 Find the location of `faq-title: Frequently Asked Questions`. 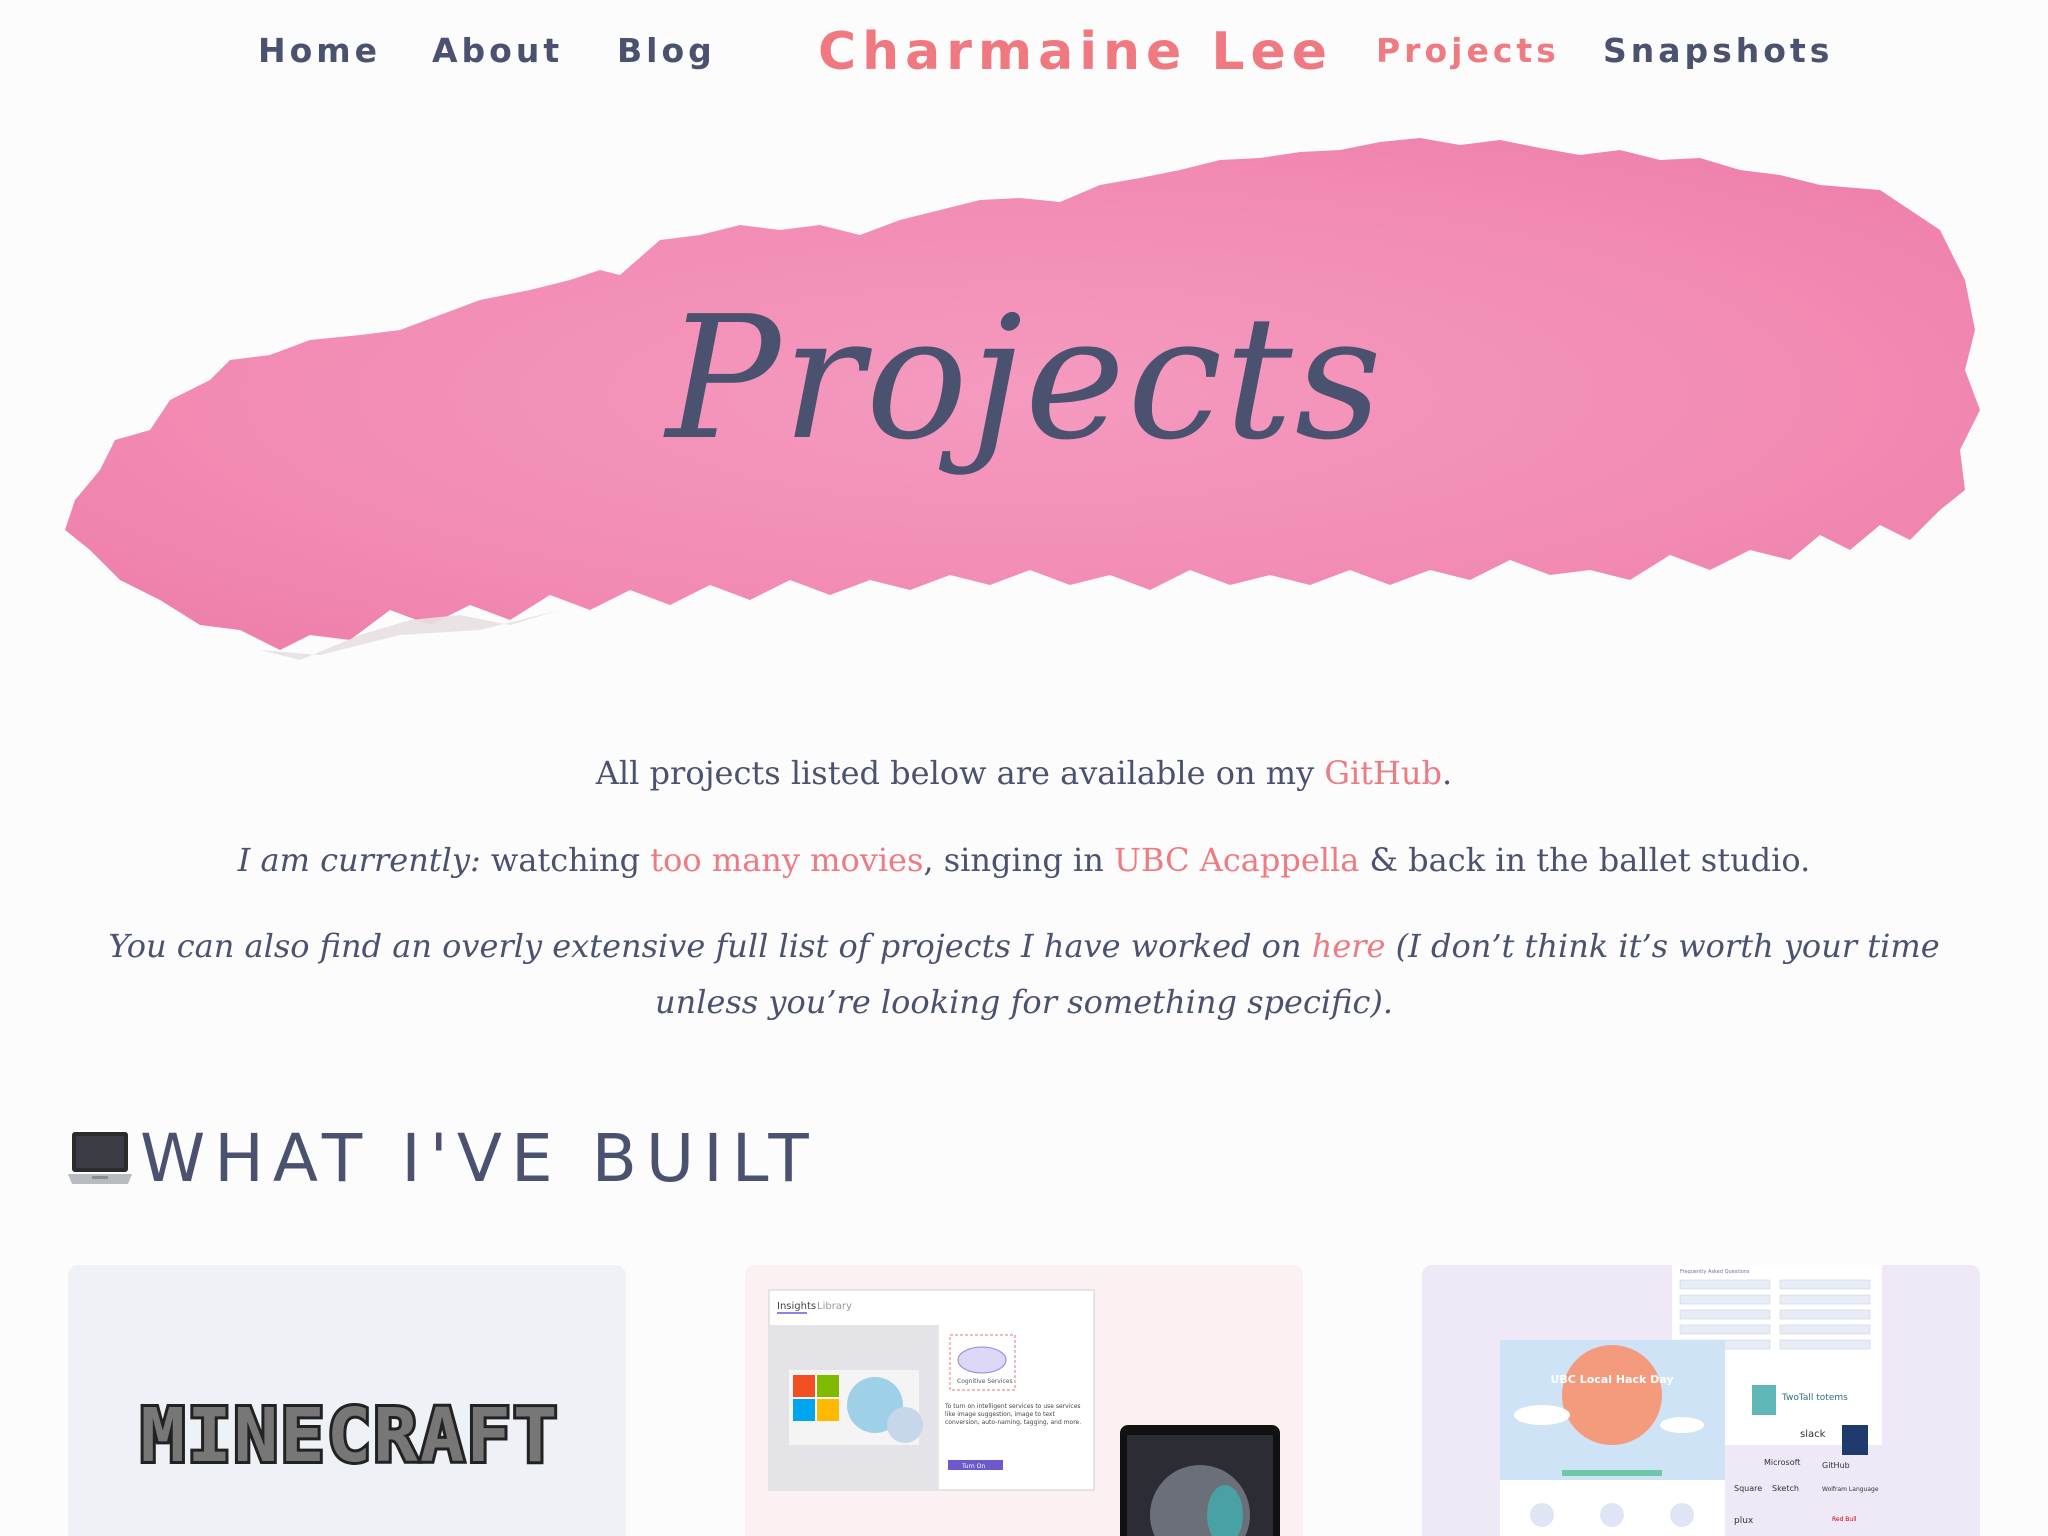

faq-title: Frequently Asked Questions is located at coordinates (1715, 1272).